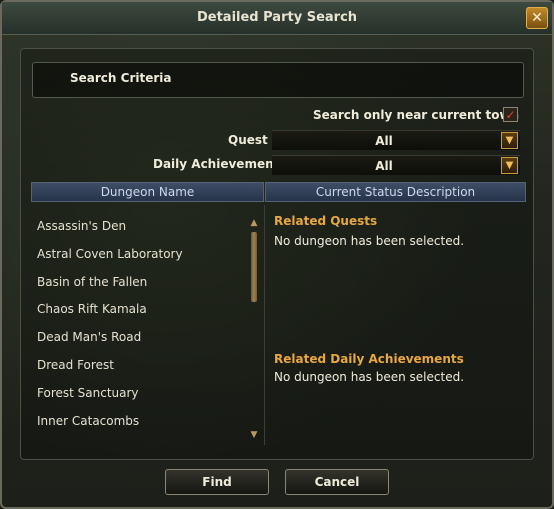 This screenshot has width=554, height=509. What do you see at coordinates (140, 282) in the screenshot?
I see `list-item: Basin of the Fallen` at bounding box center [140, 282].